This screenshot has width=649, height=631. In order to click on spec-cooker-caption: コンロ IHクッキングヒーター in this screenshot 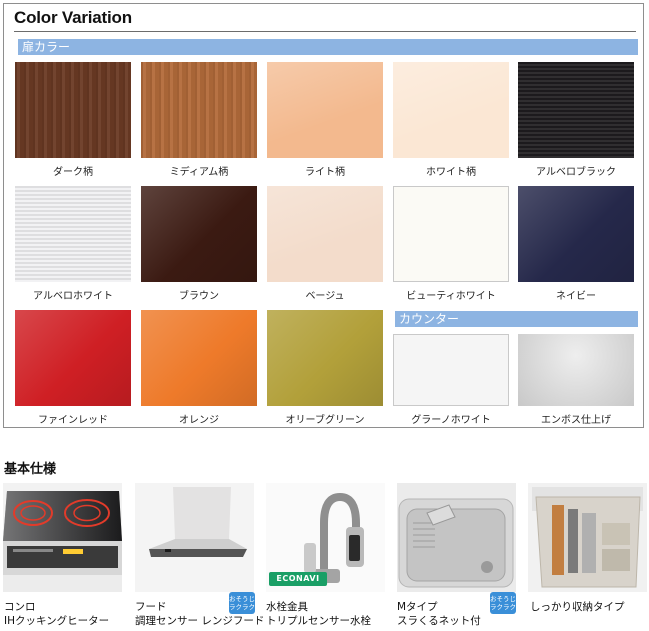, I will do `click(56, 614)`.